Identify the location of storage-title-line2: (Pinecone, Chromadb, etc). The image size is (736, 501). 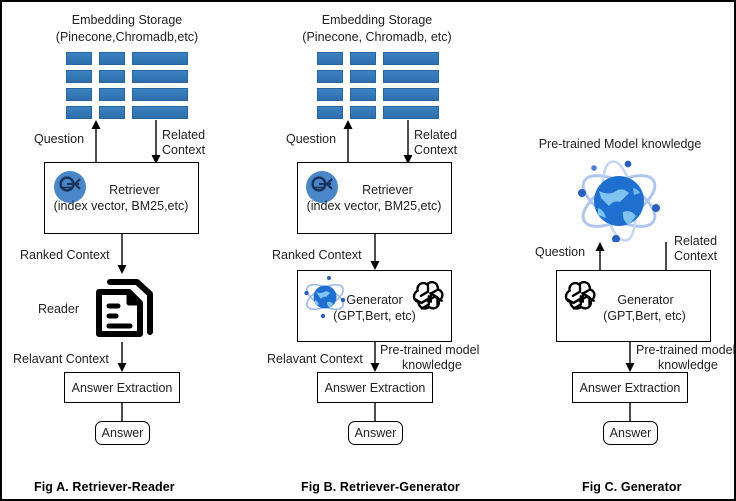
(377, 37).